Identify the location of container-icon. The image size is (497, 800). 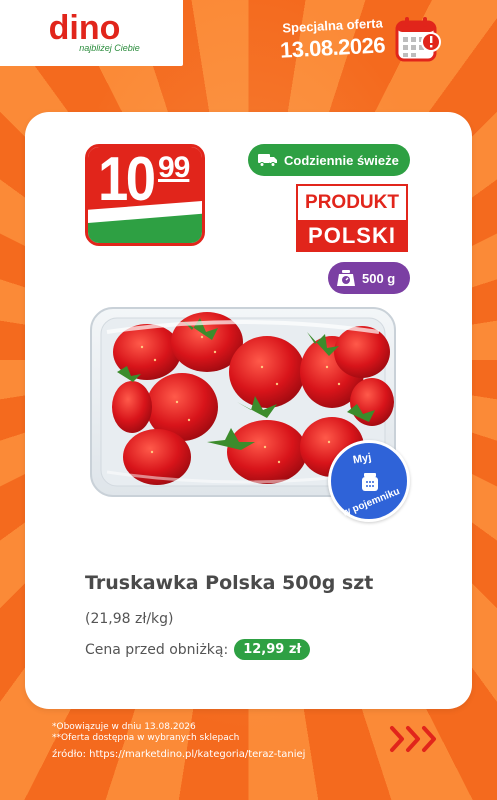
(370, 482).